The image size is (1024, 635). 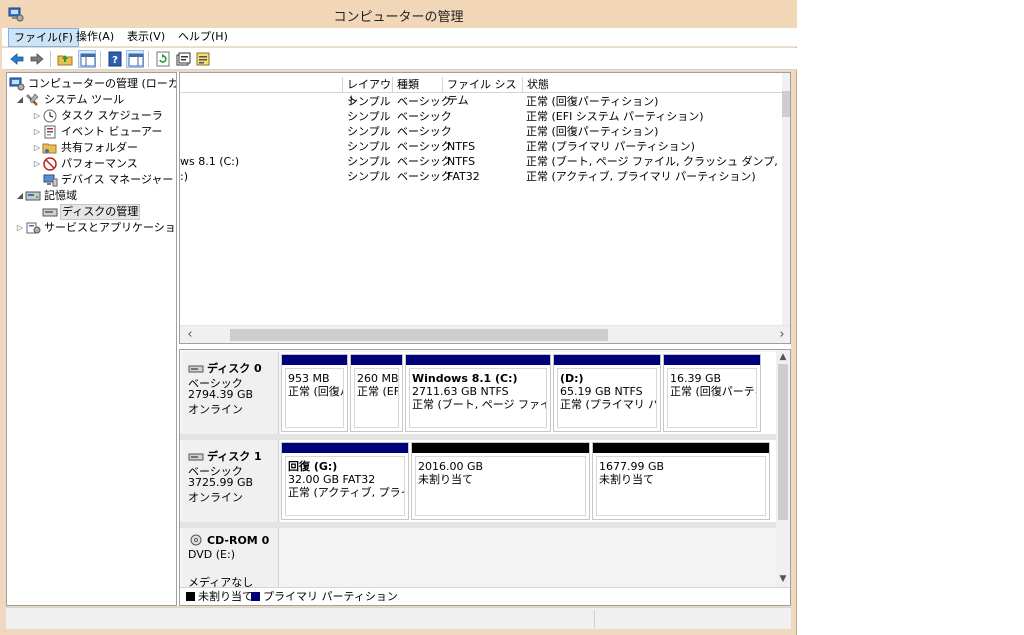 I want to click on status-bar, so click(x=398, y=618).